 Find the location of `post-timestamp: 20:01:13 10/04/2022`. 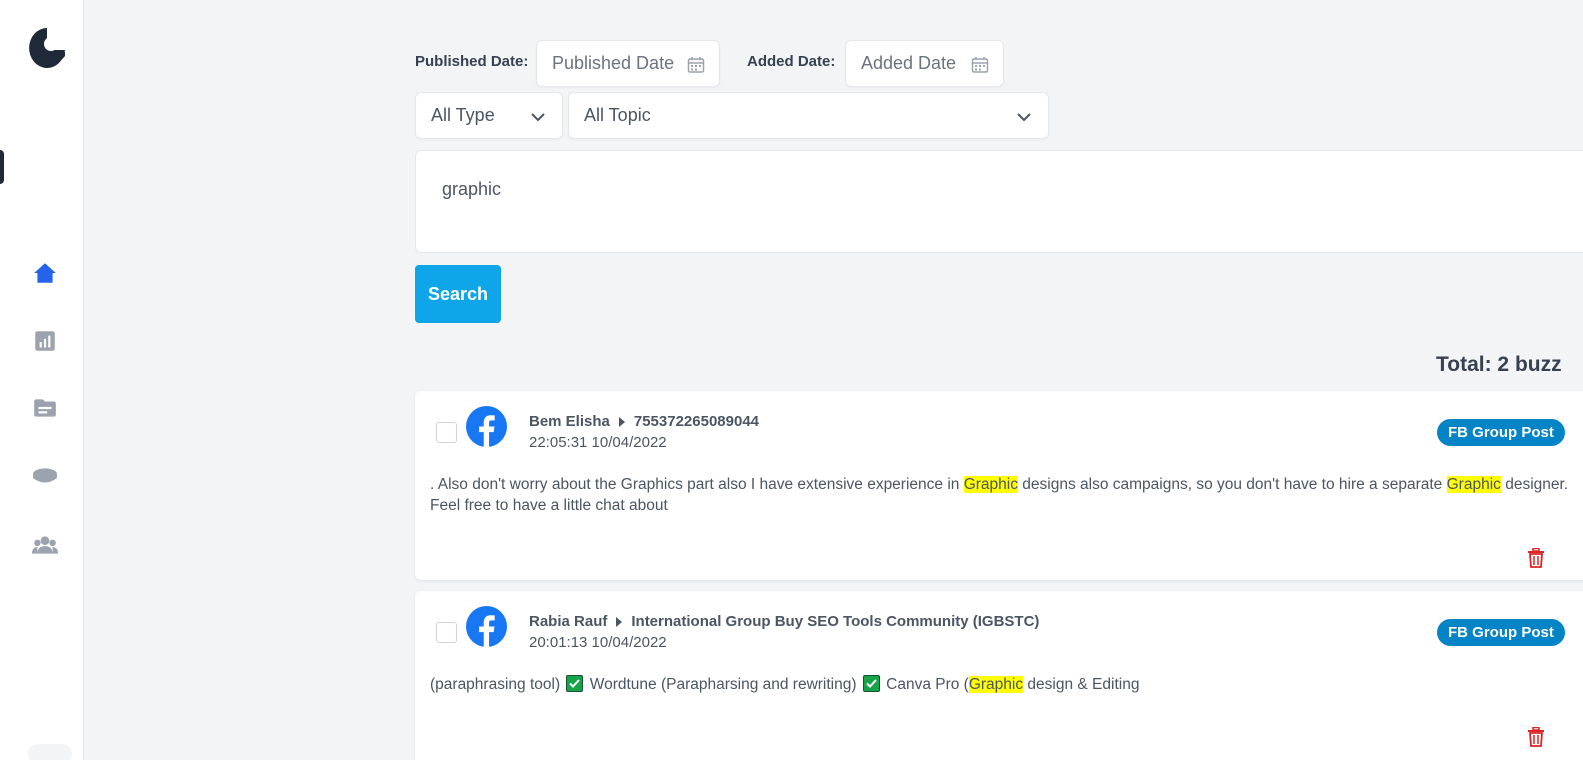

post-timestamp: 20:01:13 10/04/2022 is located at coordinates (598, 642).